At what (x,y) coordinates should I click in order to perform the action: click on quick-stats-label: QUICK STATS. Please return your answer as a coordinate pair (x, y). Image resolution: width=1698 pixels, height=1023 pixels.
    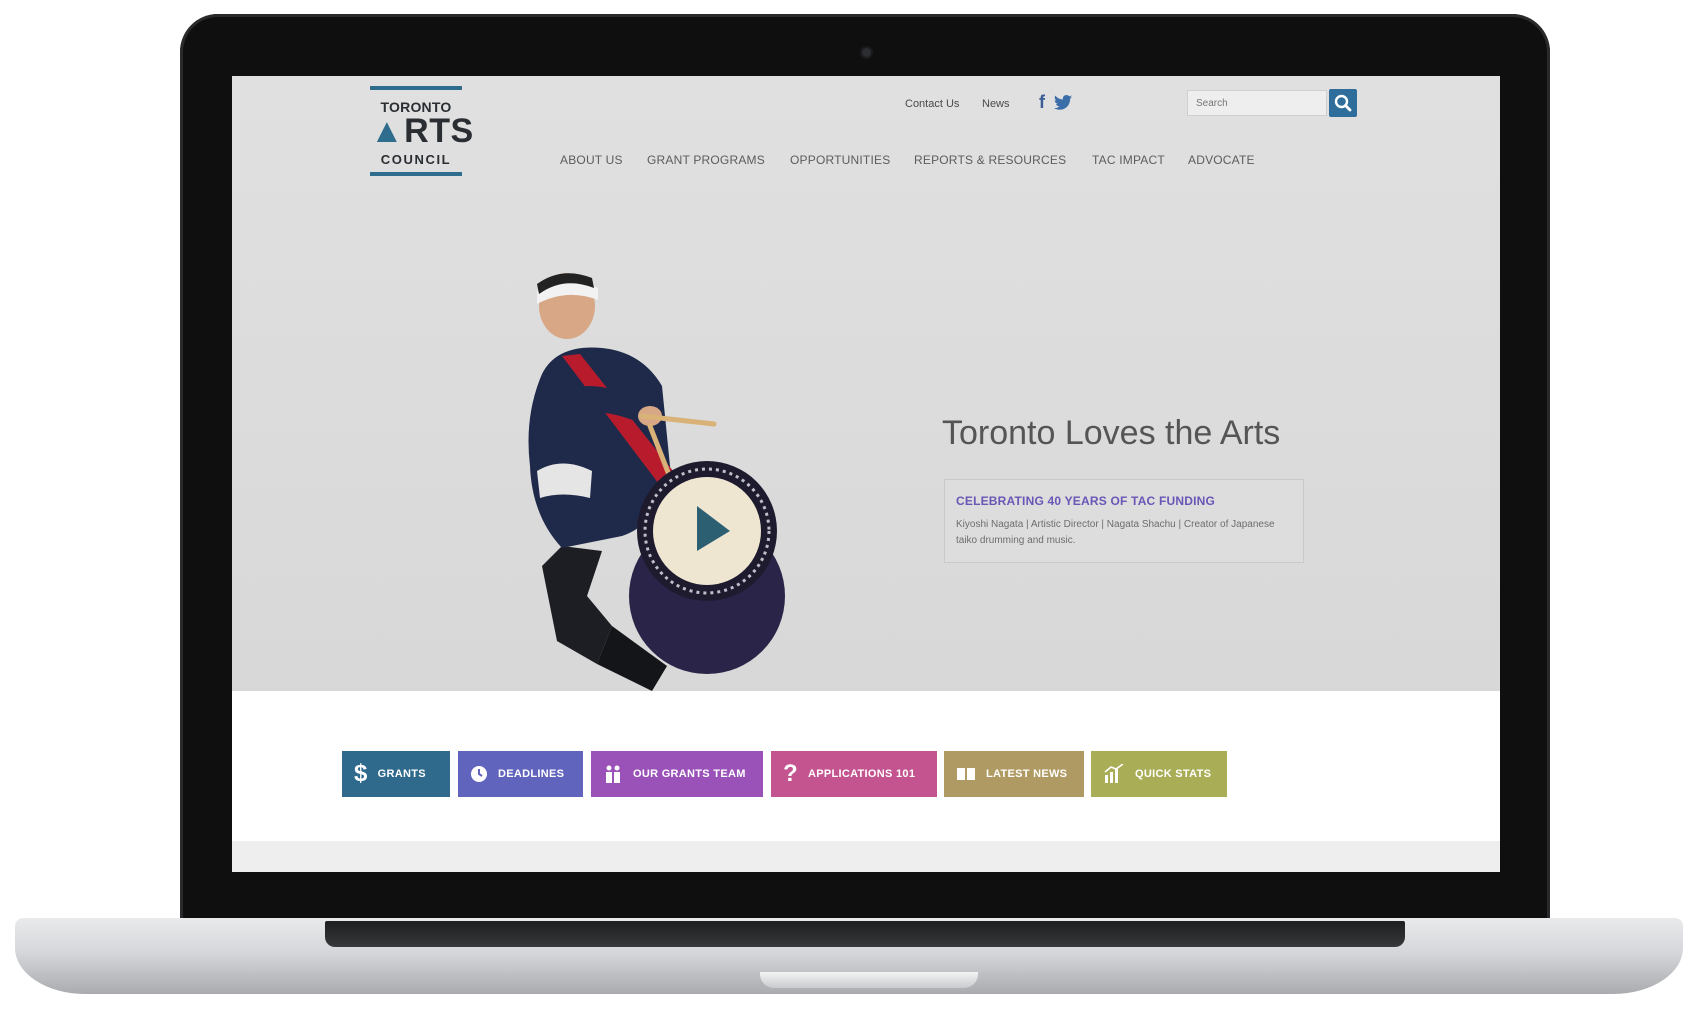
    Looking at the image, I should click on (1173, 774).